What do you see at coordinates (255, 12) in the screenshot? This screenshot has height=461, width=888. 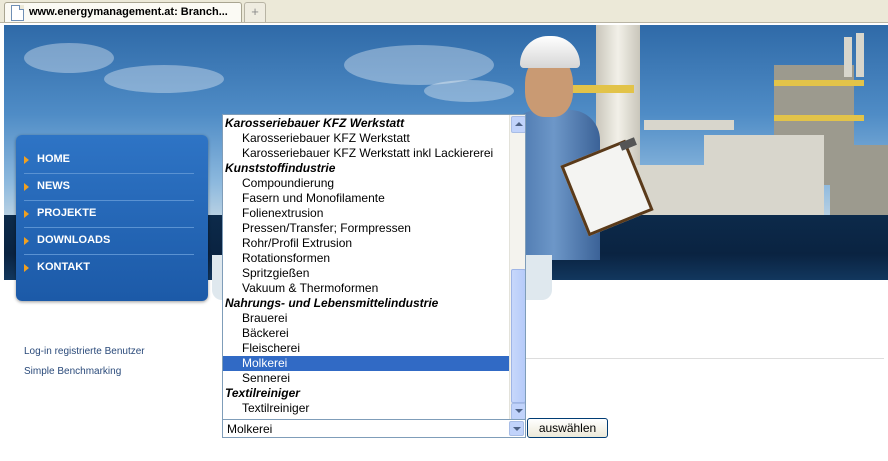 I see `new-tab-button: +` at bounding box center [255, 12].